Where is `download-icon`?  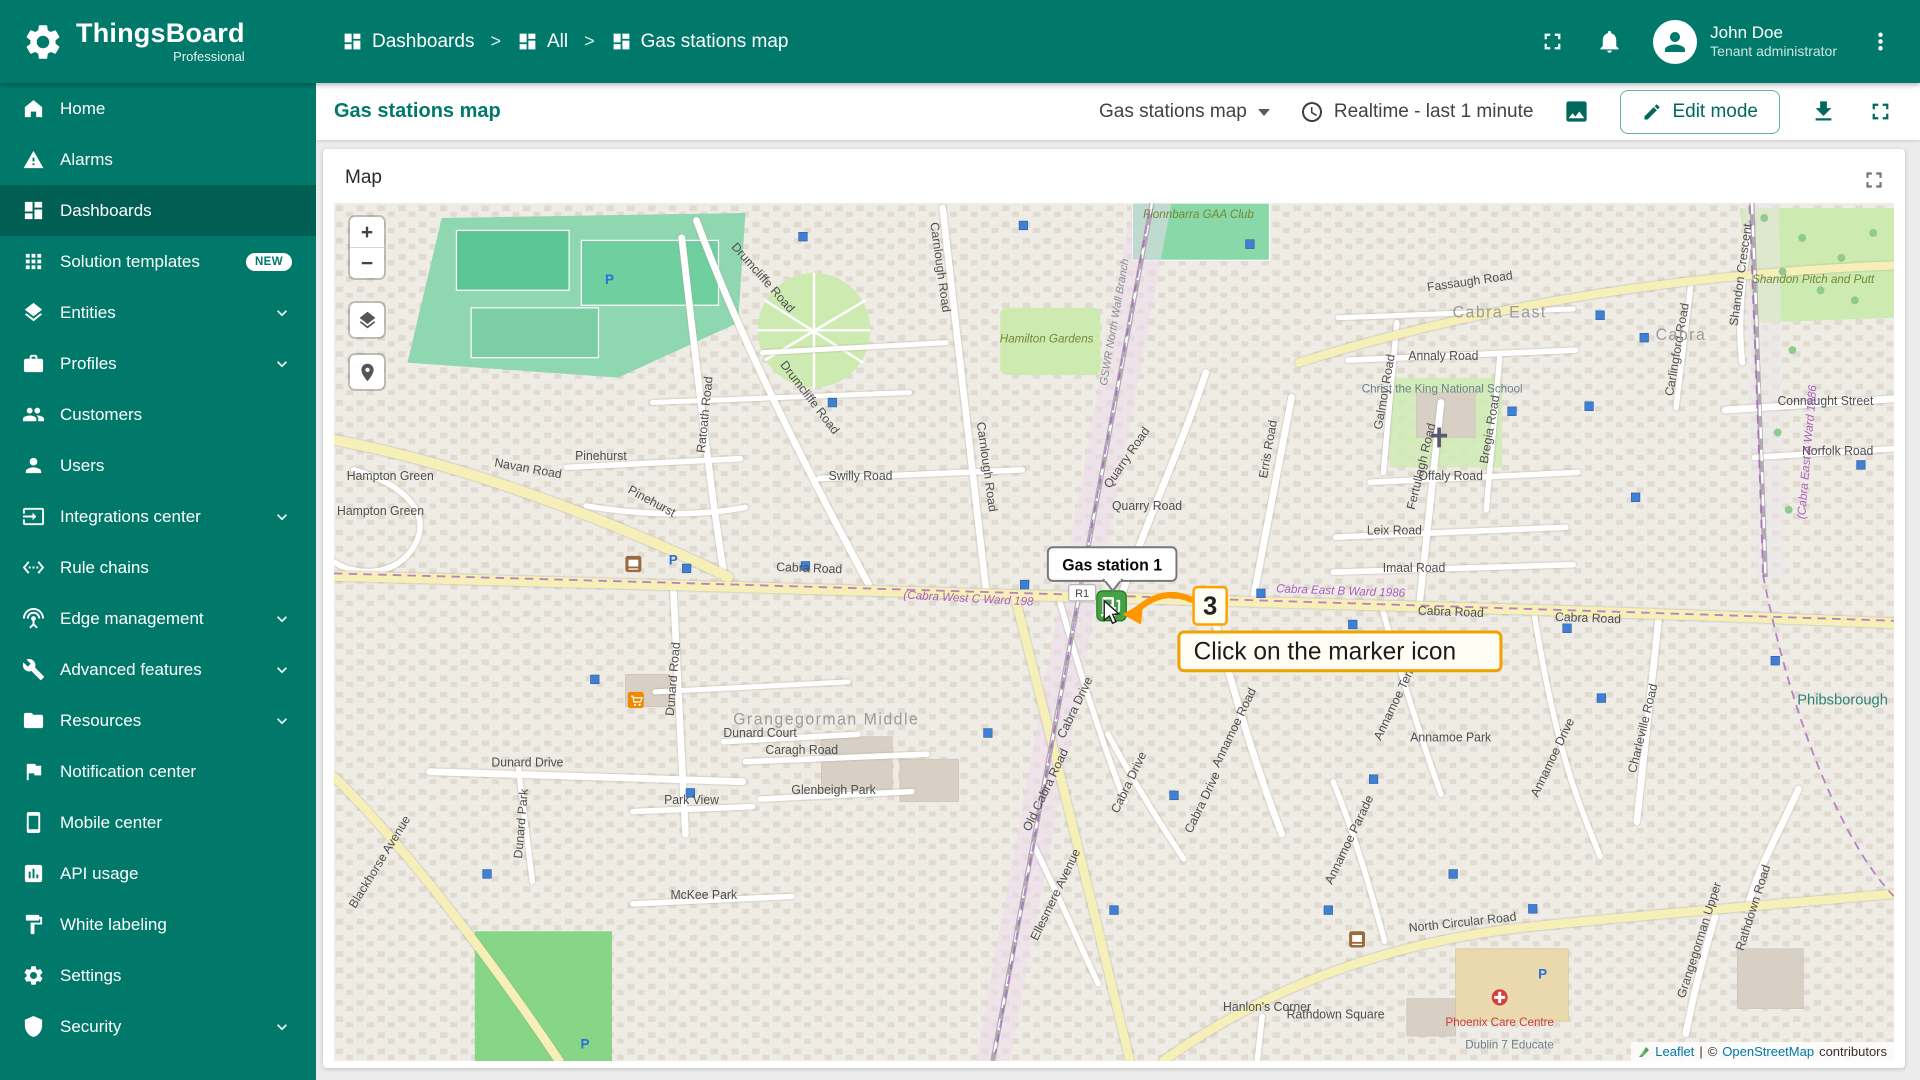
download-icon is located at coordinates (1823, 111).